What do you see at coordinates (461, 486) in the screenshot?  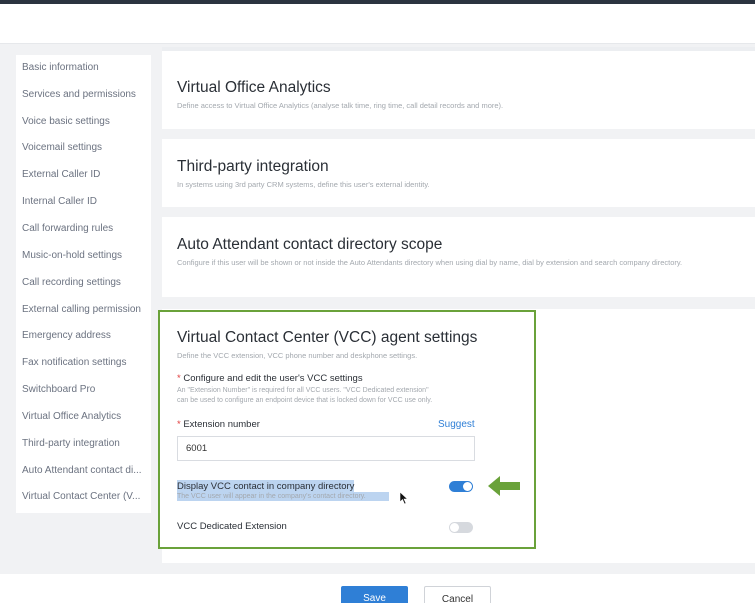 I see `display-vcc-contact-toggle` at bounding box center [461, 486].